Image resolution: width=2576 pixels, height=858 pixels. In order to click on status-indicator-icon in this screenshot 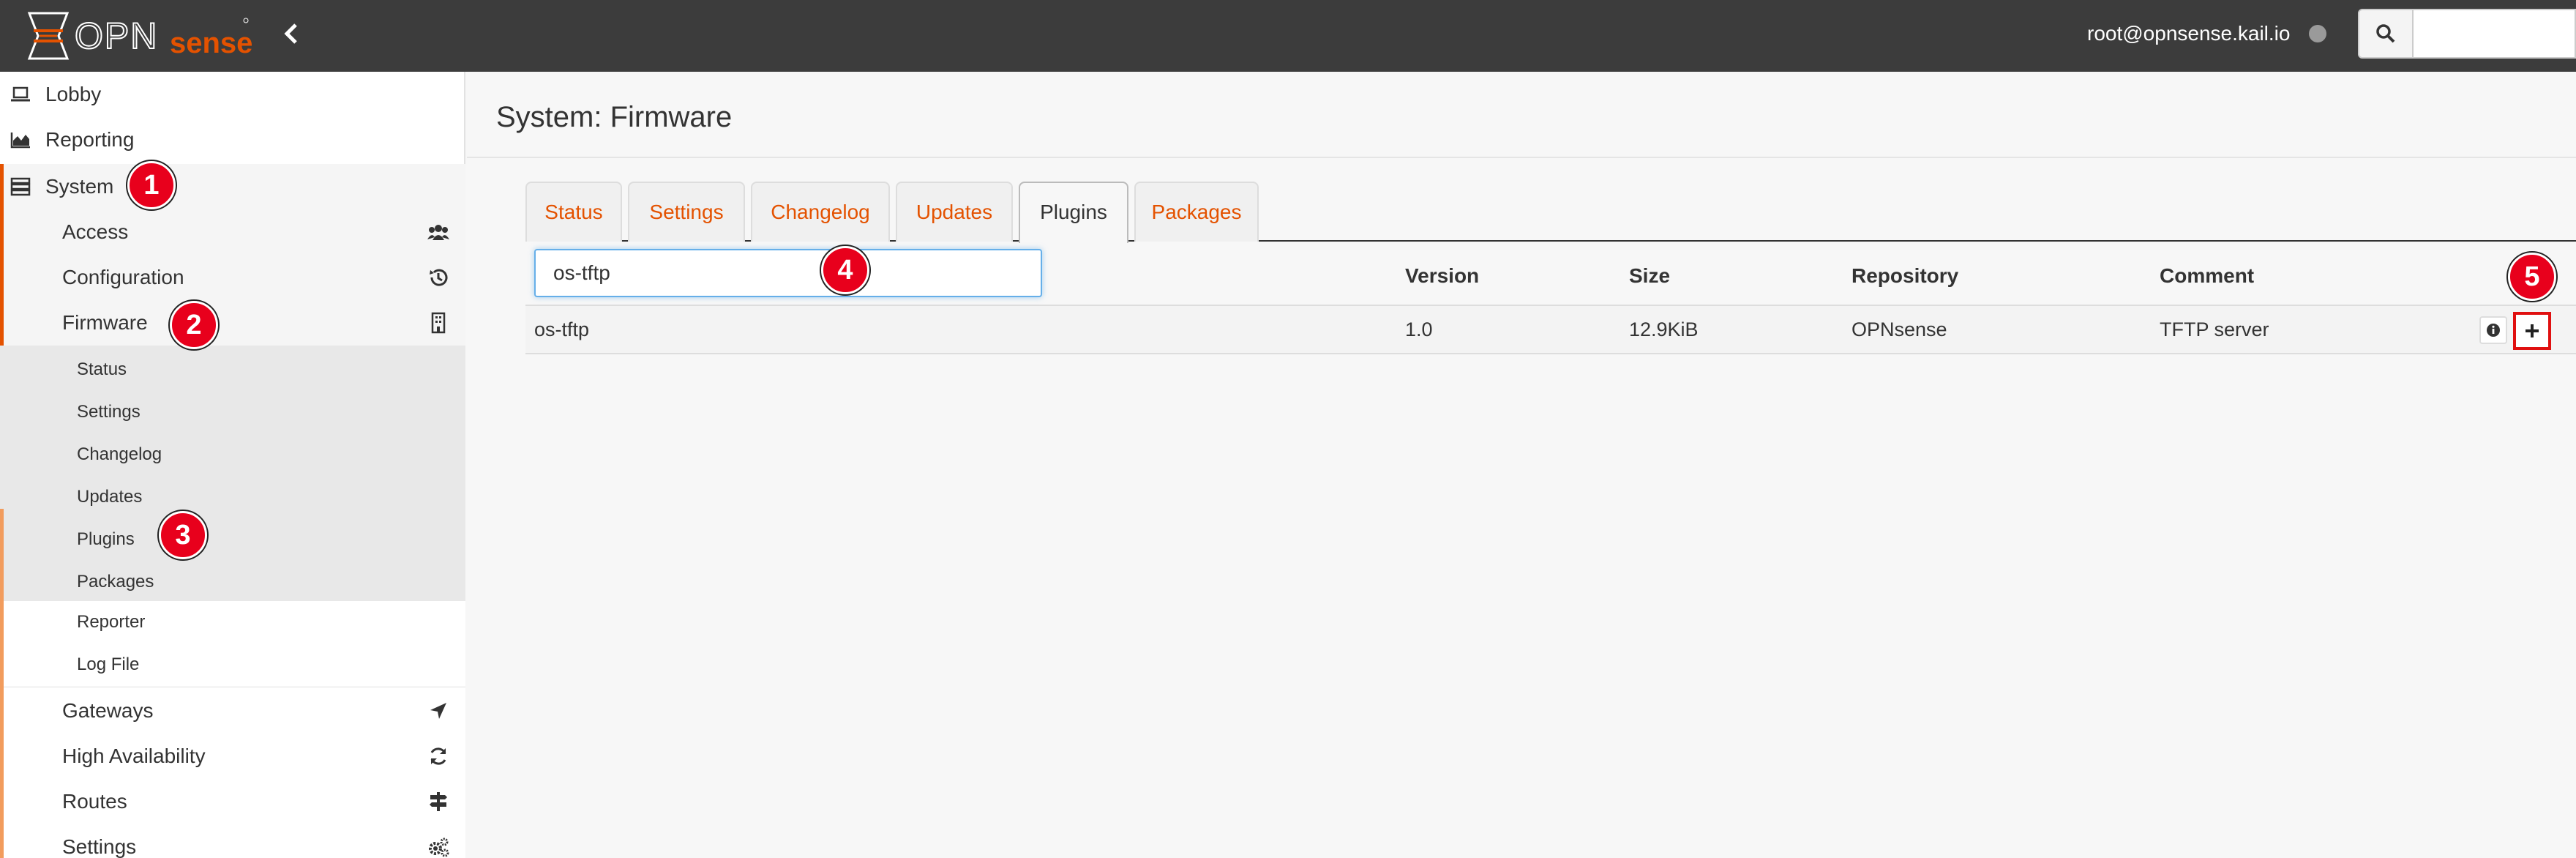, I will do `click(2317, 33)`.